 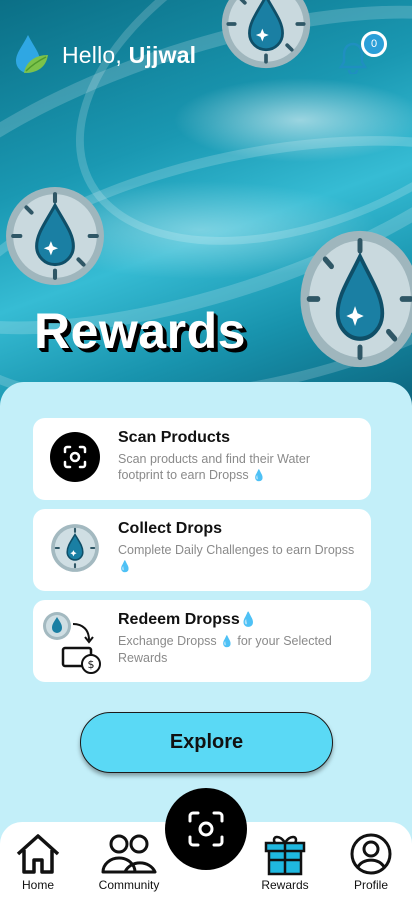 I want to click on gift-icon, so click(x=285, y=855).